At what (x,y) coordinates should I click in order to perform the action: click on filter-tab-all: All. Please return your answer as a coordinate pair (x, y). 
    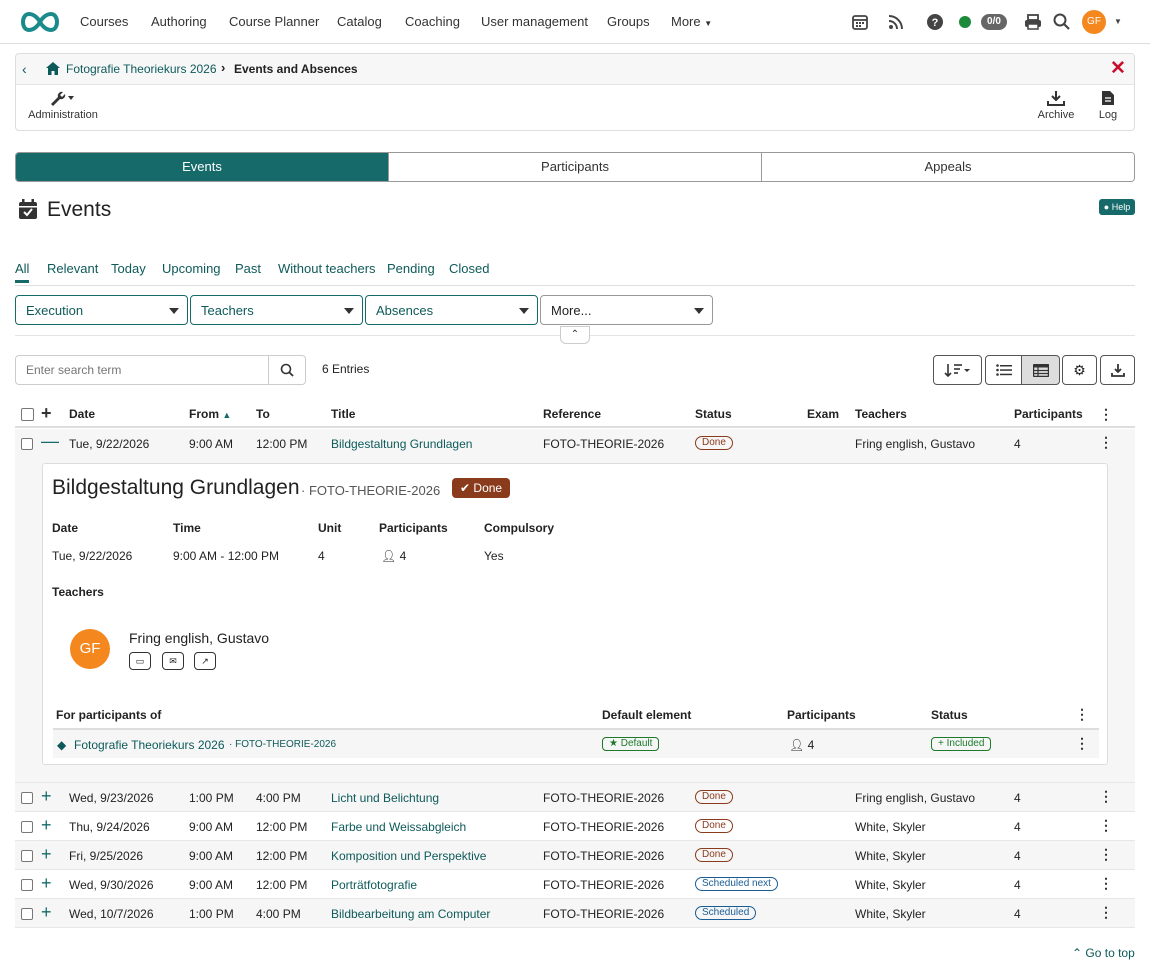
    Looking at the image, I should click on (22, 272).